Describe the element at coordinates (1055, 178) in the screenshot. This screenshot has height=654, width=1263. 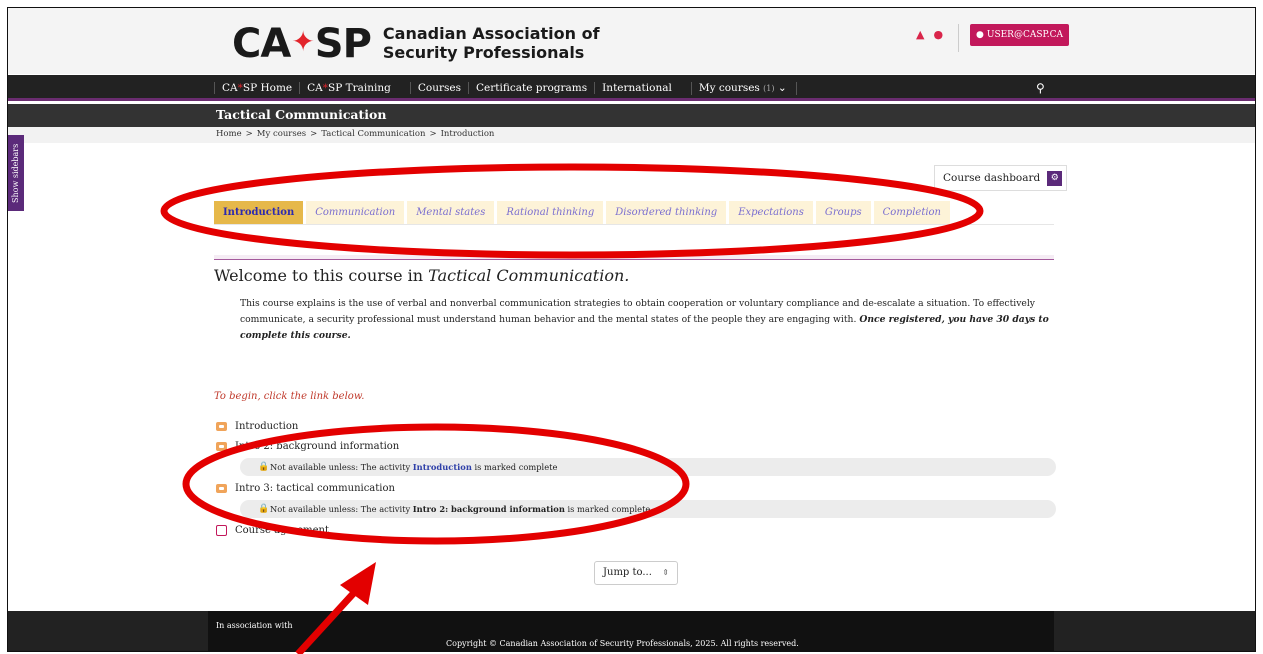
I see `gear-icon: ⚙` at that location.